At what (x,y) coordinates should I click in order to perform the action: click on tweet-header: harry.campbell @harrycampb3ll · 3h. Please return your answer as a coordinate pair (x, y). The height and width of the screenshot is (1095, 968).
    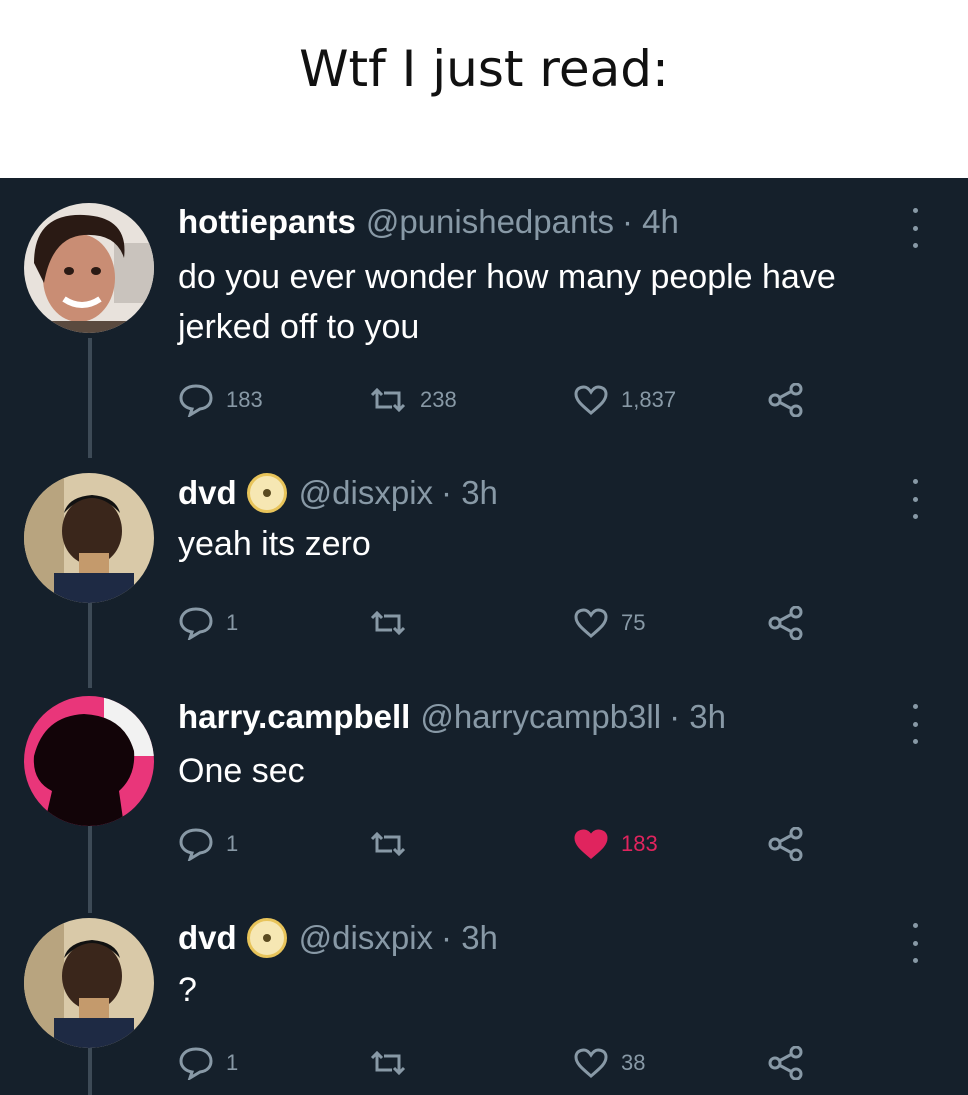
    Looking at the image, I should click on (452, 717).